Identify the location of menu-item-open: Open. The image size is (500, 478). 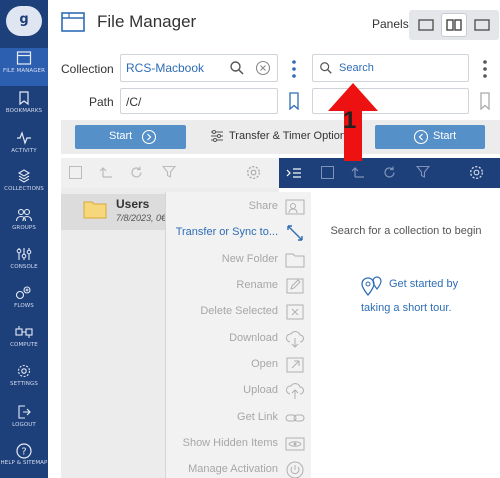
(239, 365).